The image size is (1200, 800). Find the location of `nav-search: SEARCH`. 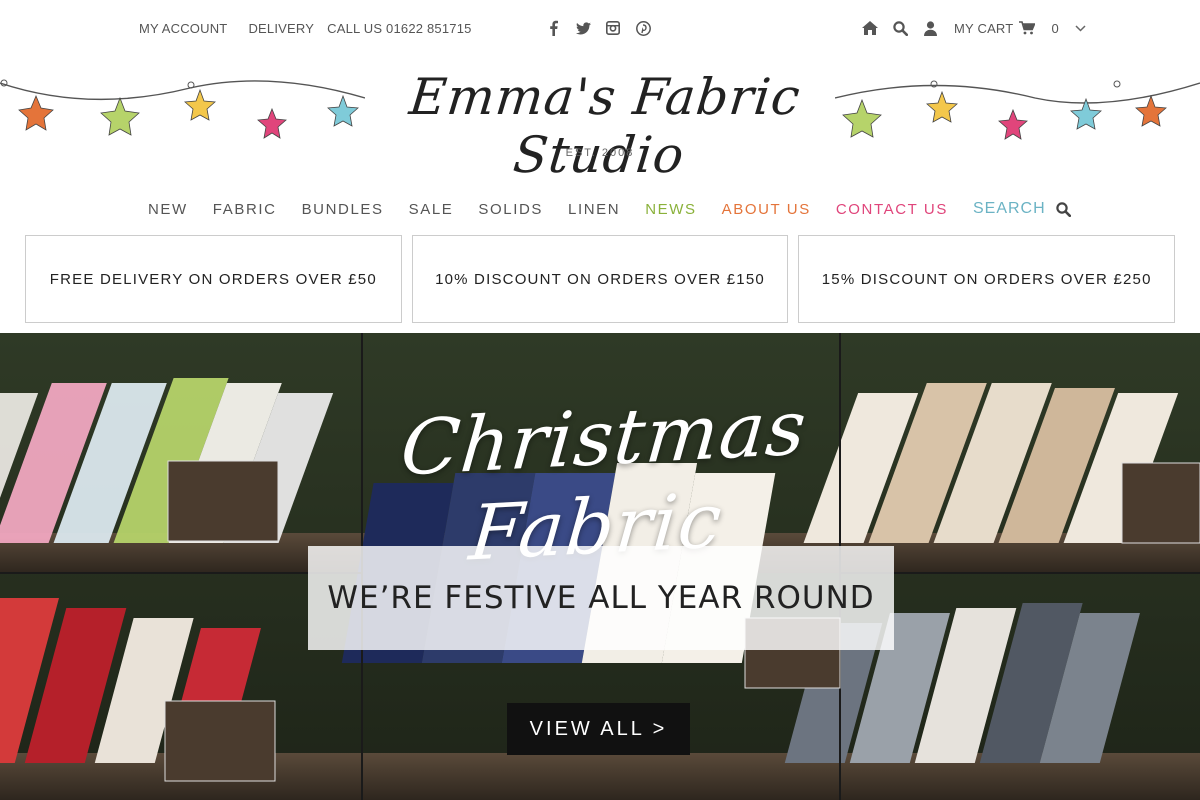

nav-search: SEARCH is located at coordinates (1009, 209).